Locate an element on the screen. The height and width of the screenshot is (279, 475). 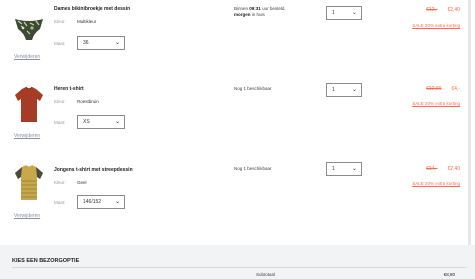
delivery-rest: in huis is located at coordinates (258, 15).